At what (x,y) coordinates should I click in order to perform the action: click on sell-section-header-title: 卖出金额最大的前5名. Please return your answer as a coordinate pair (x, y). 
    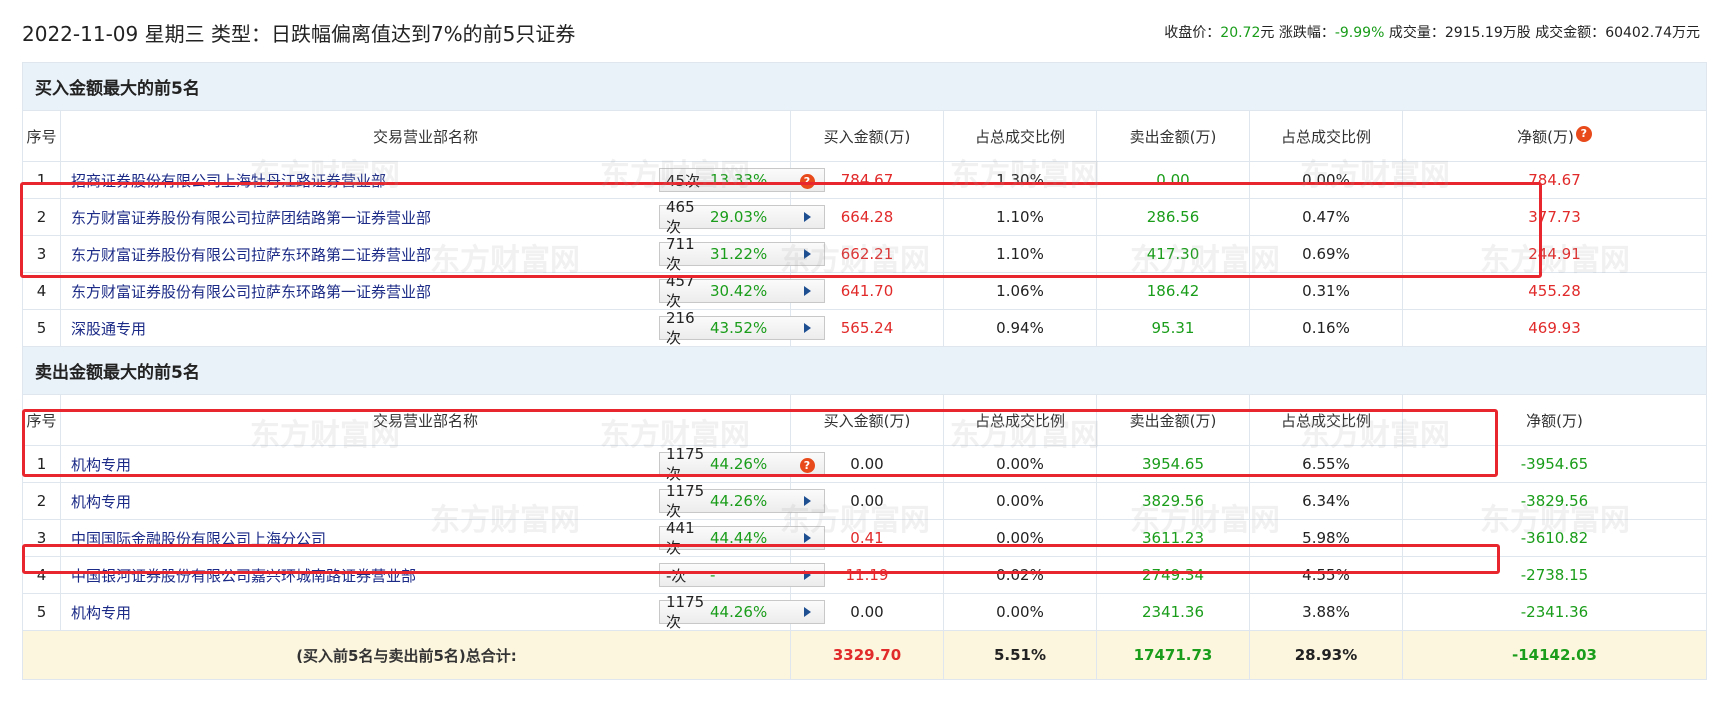
    Looking at the image, I should click on (864, 370).